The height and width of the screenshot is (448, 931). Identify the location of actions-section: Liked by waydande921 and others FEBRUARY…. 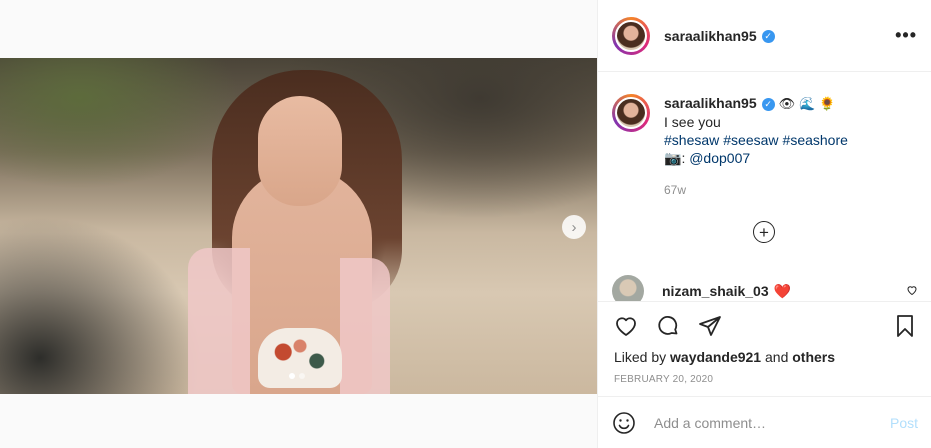
(764, 374).